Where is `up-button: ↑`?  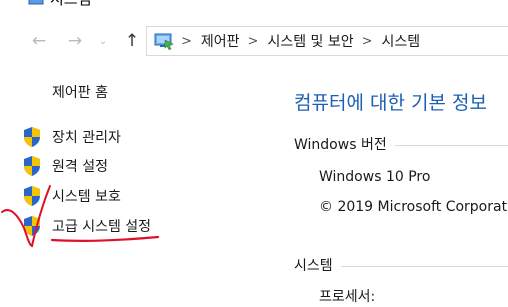 up-button: ↑ is located at coordinates (132, 41).